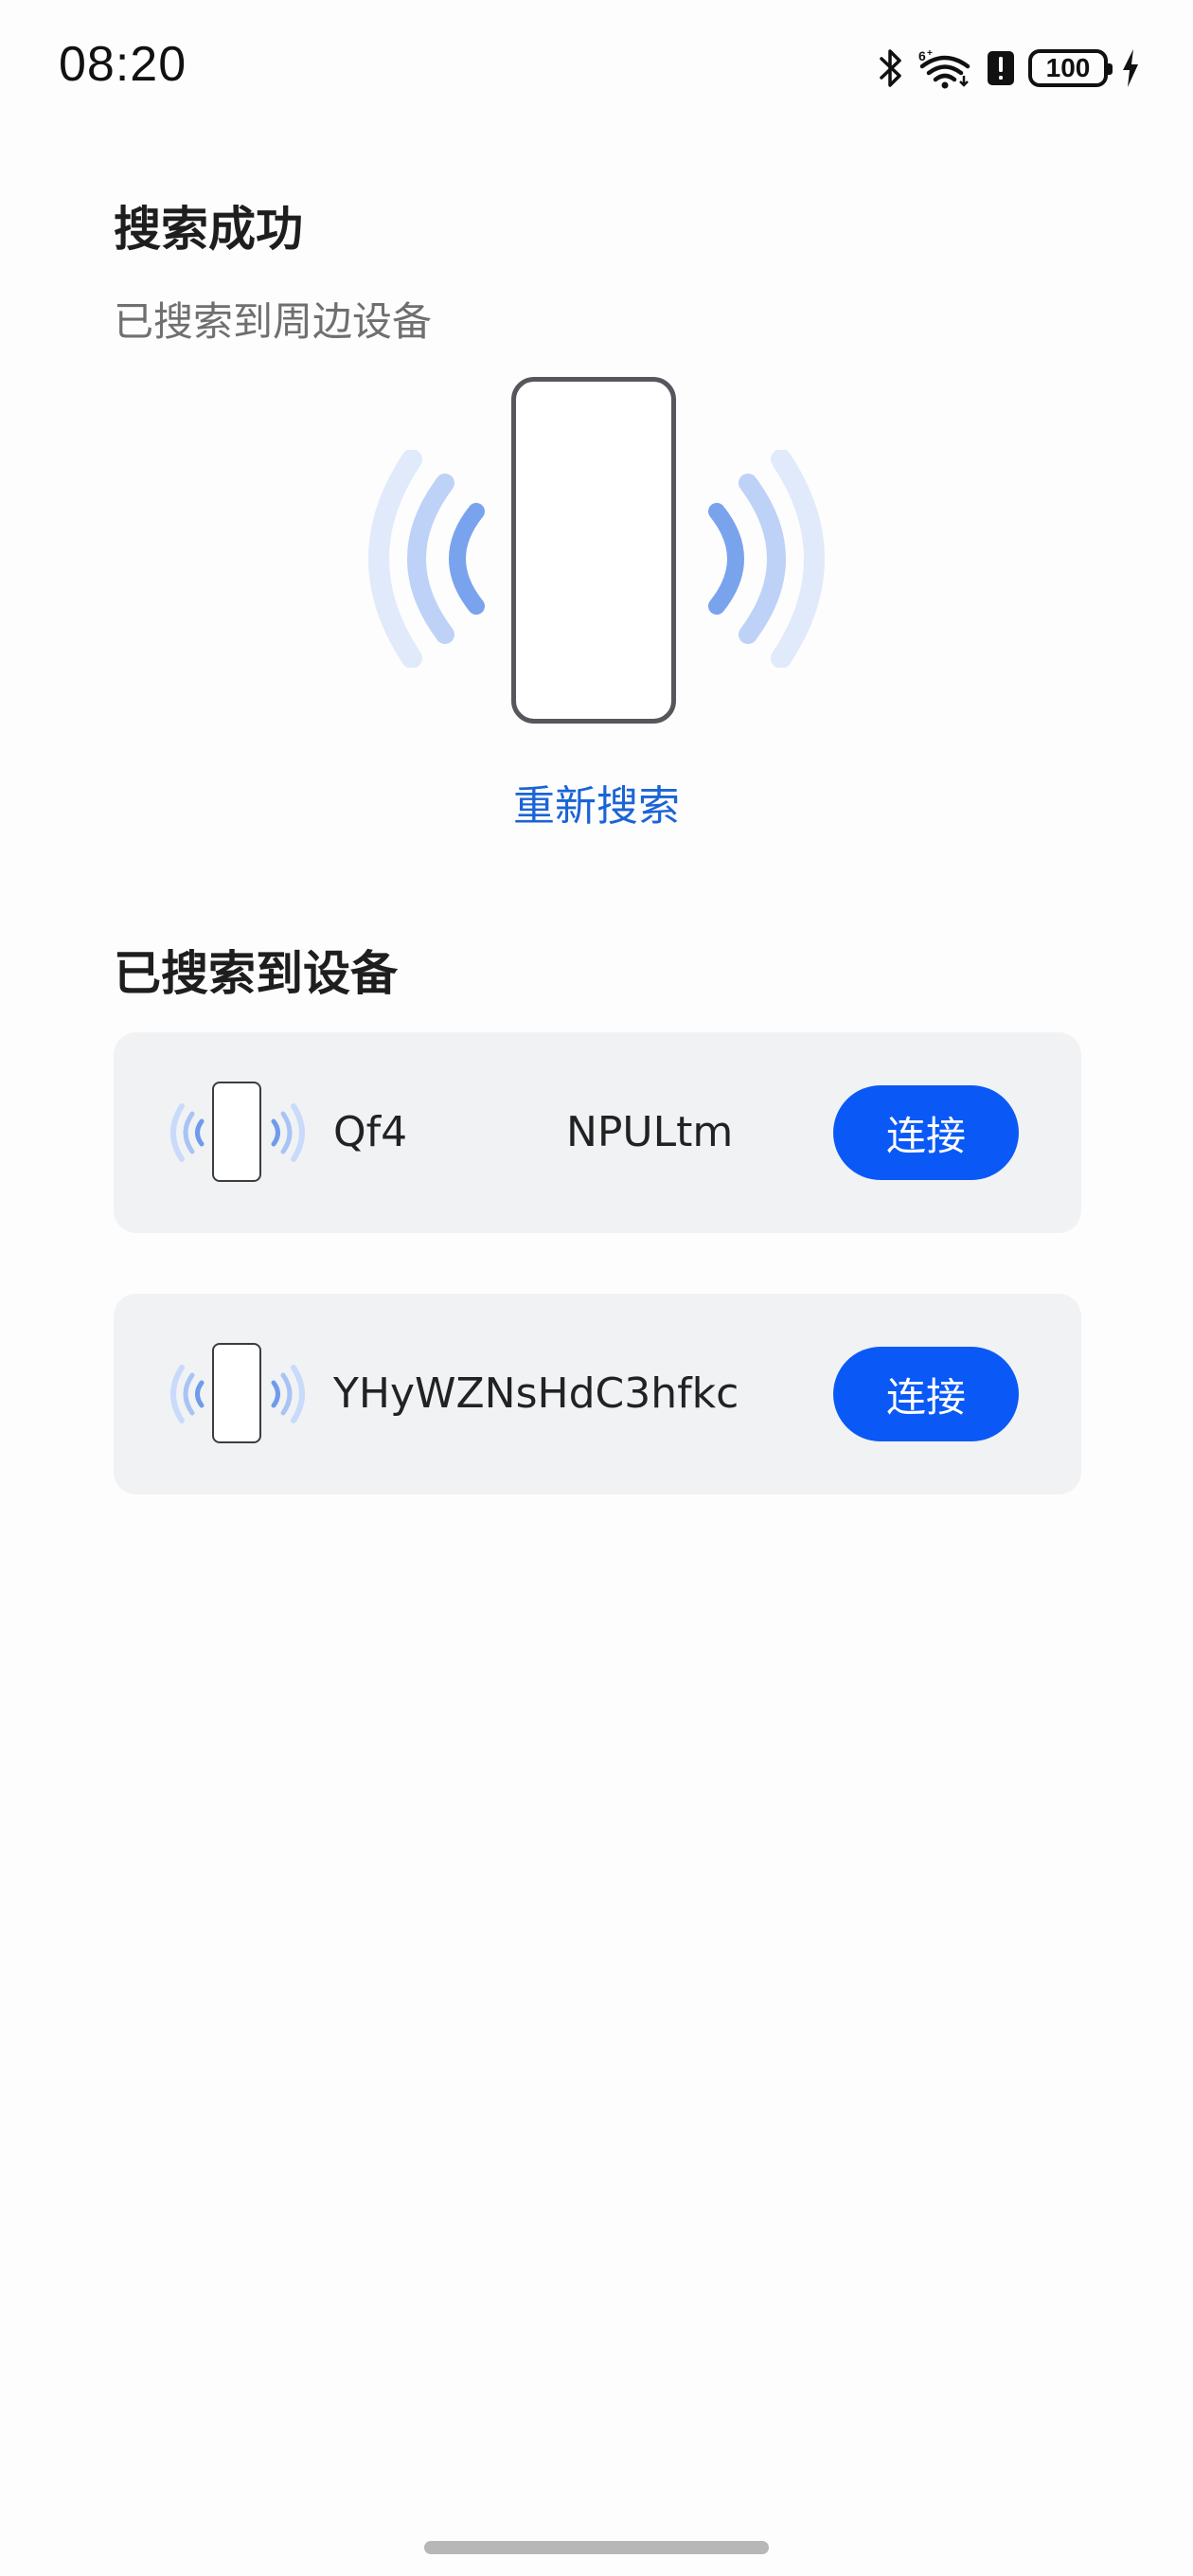 The image size is (1193, 2576). What do you see at coordinates (273, 321) in the screenshot?
I see `page-subtitle: 已搜索到周边设备` at bounding box center [273, 321].